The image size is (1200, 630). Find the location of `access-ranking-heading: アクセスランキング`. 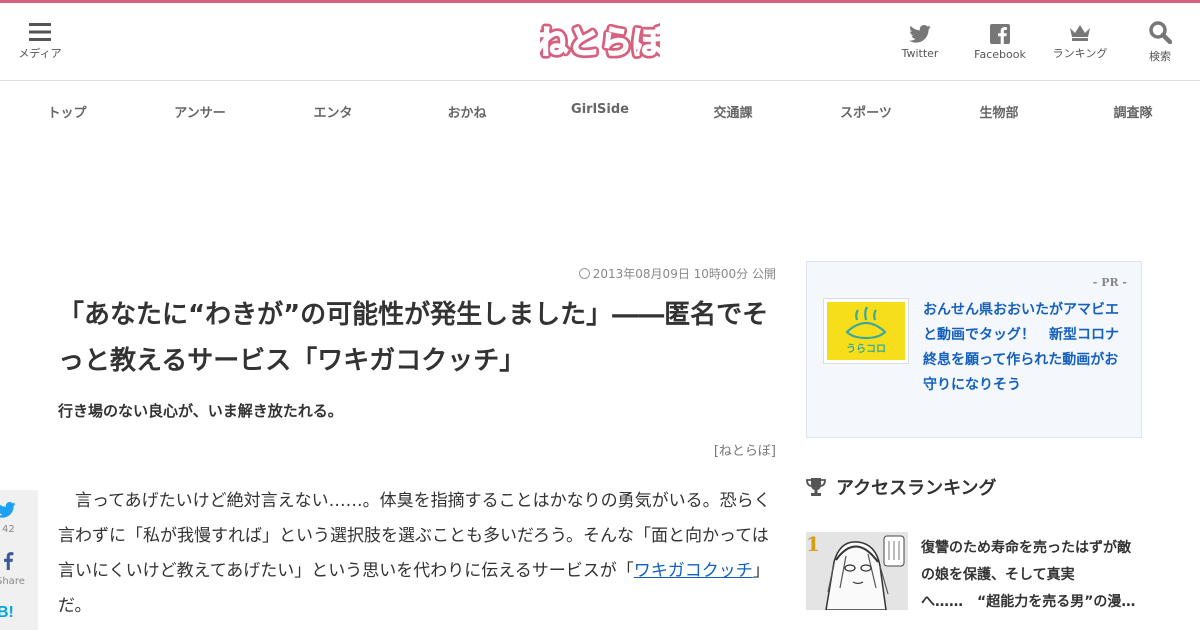

access-ranking-heading: アクセスランキング is located at coordinates (901, 487).